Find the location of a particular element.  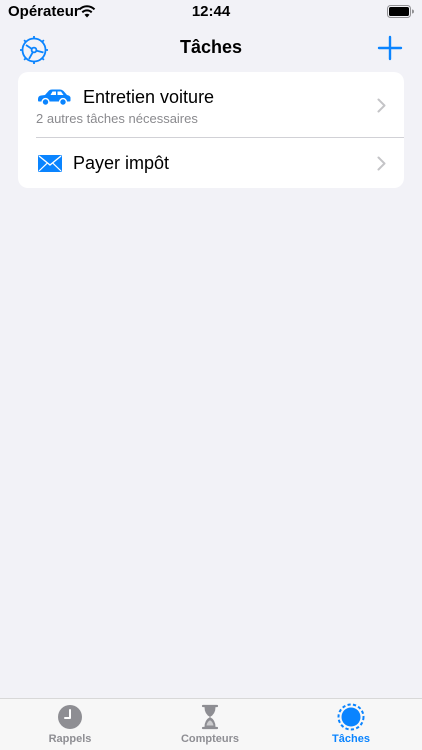

clock-icon is located at coordinates (70, 719).